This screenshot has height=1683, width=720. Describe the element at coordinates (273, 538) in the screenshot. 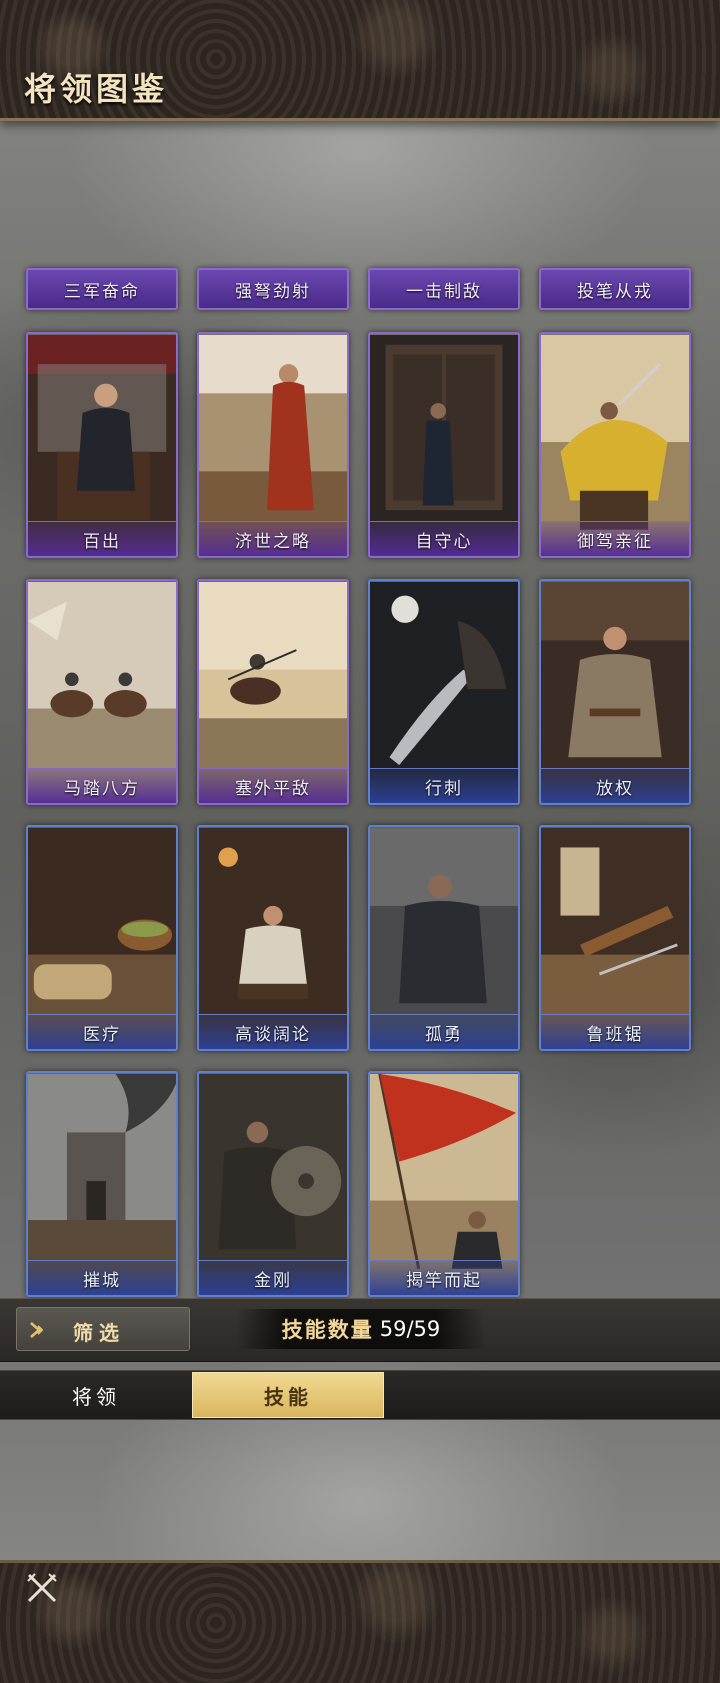

I see `skill-name: 济世之略` at that location.